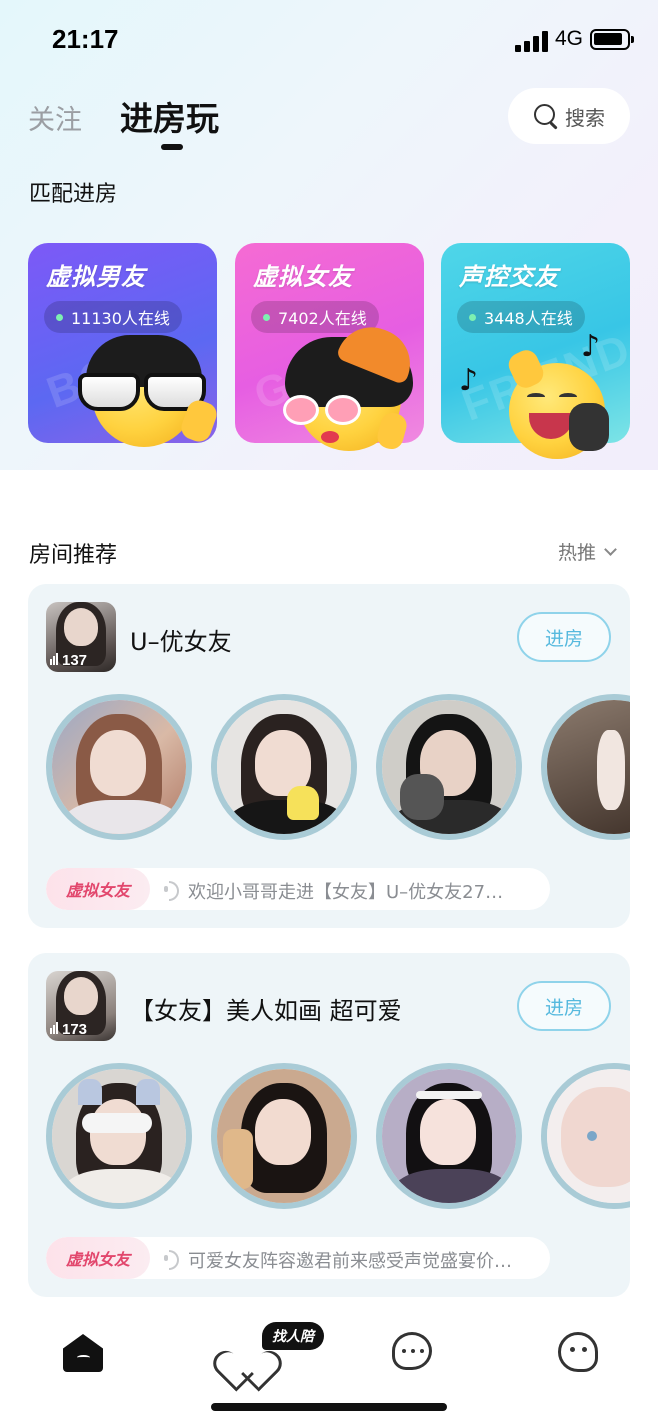  I want to click on room-member-count: 173, so click(75, 1029).